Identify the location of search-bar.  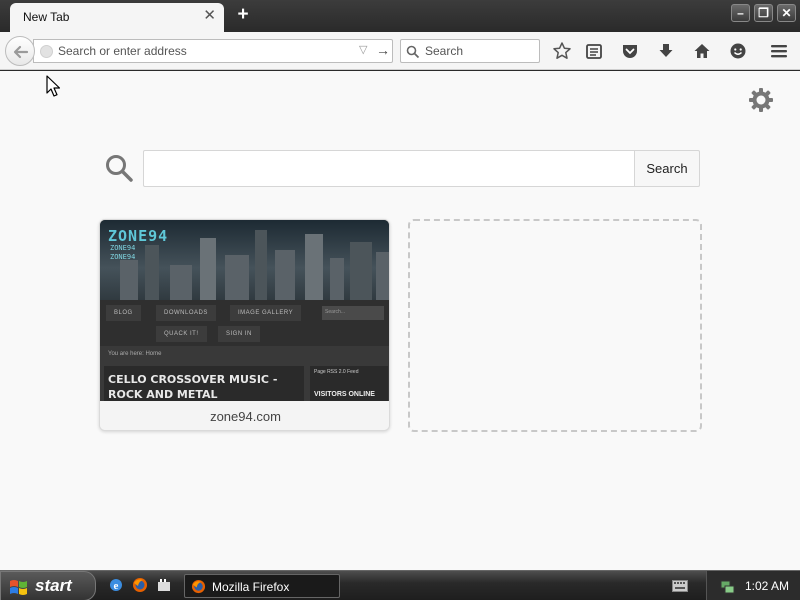
(470, 51).